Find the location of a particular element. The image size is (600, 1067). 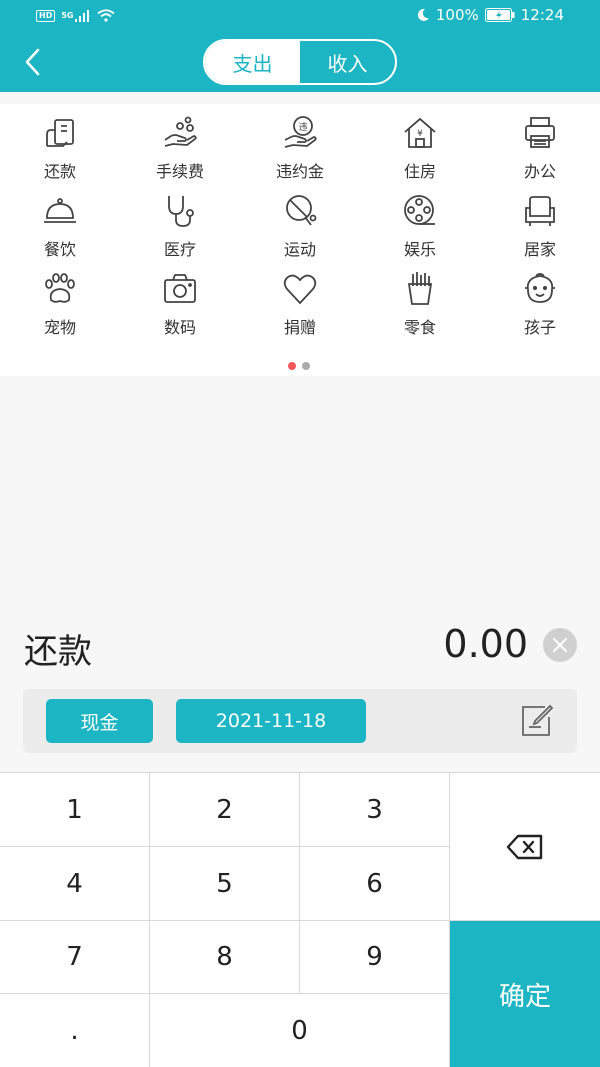

page-dot is located at coordinates (306, 366).